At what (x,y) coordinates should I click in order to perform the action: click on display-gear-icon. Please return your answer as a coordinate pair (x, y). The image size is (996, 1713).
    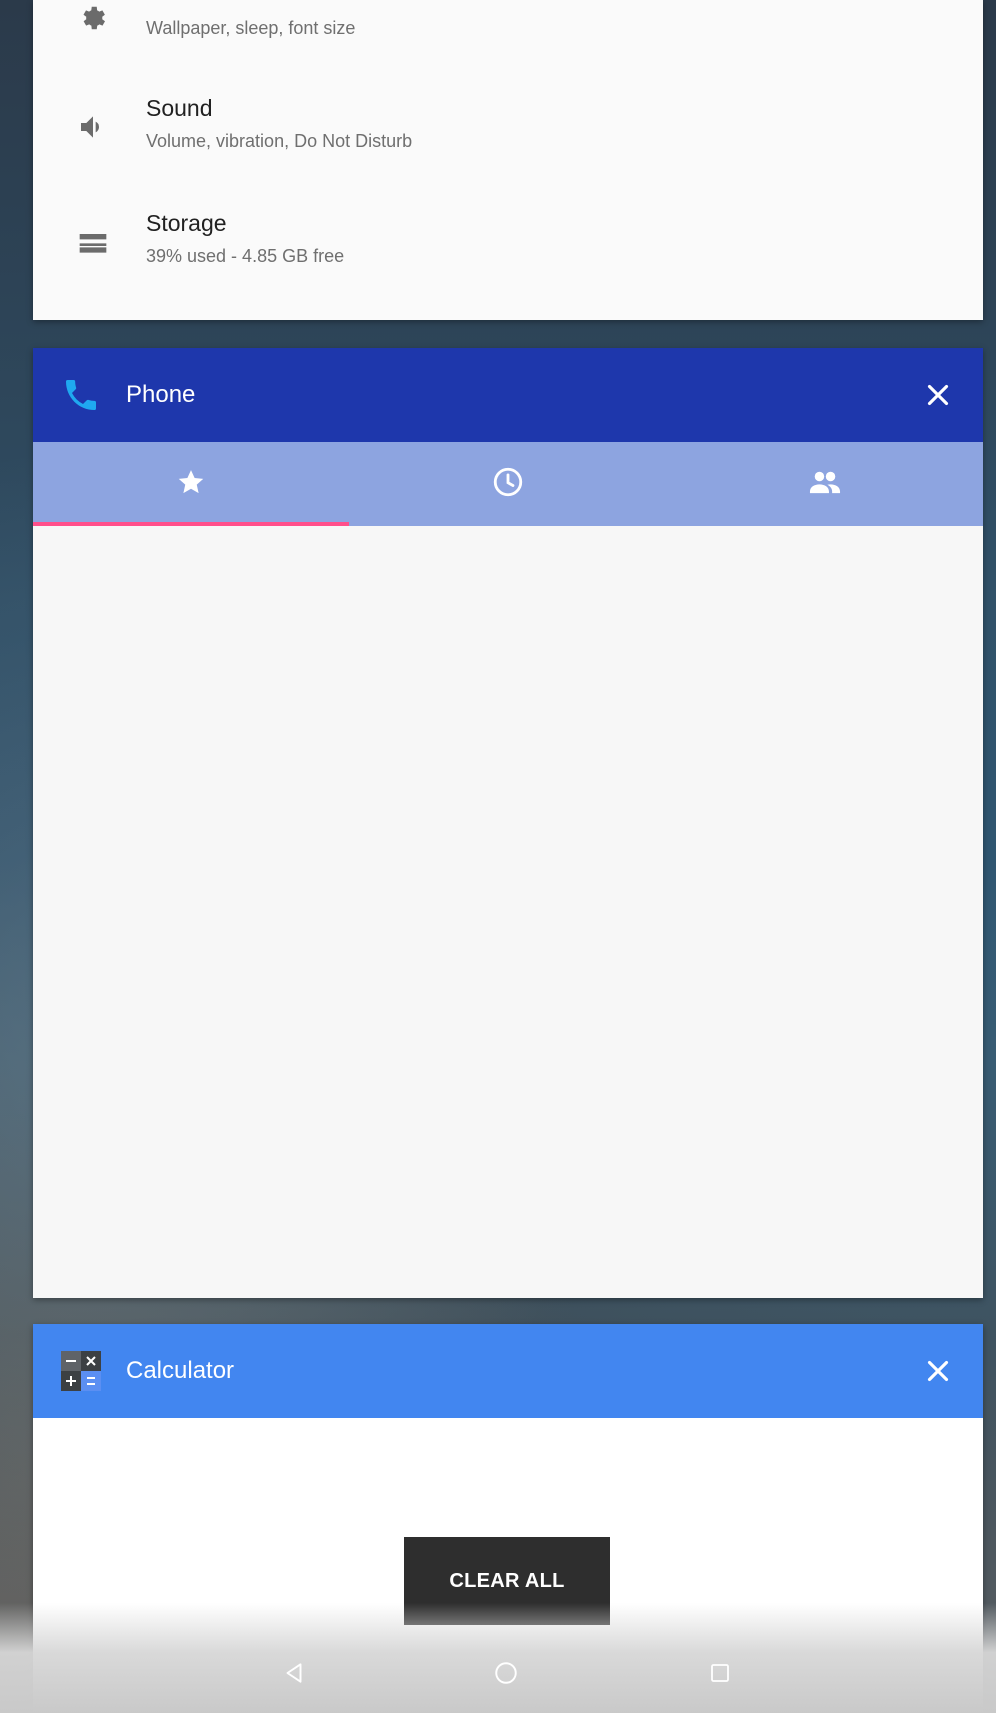
    Looking at the image, I should click on (93, 19).